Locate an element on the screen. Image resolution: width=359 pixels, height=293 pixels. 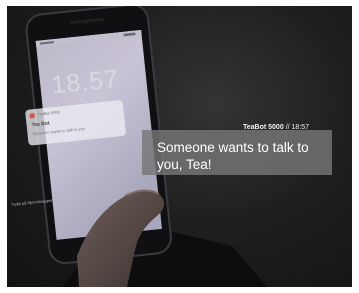
message-bubble: Someone wants to talk to you, Tea! is located at coordinates (237, 152).